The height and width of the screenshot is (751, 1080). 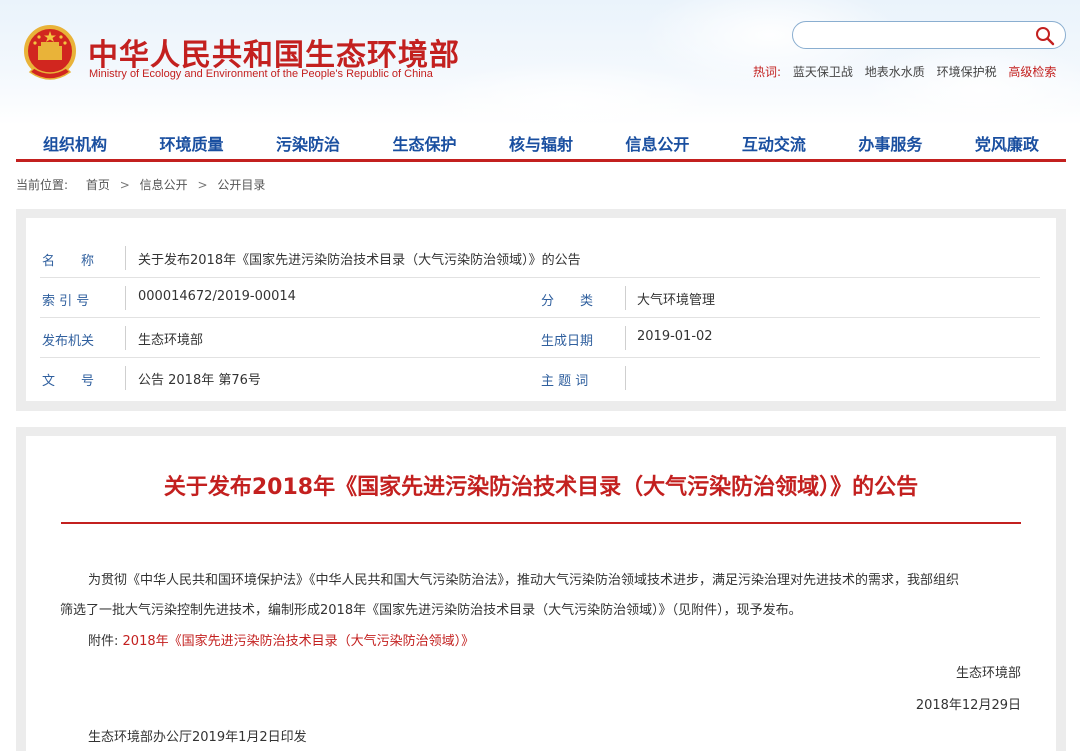 What do you see at coordinates (823, 72) in the screenshot?
I see `hotword-link: 蓝天保卫战` at bounding box center [823, 72].